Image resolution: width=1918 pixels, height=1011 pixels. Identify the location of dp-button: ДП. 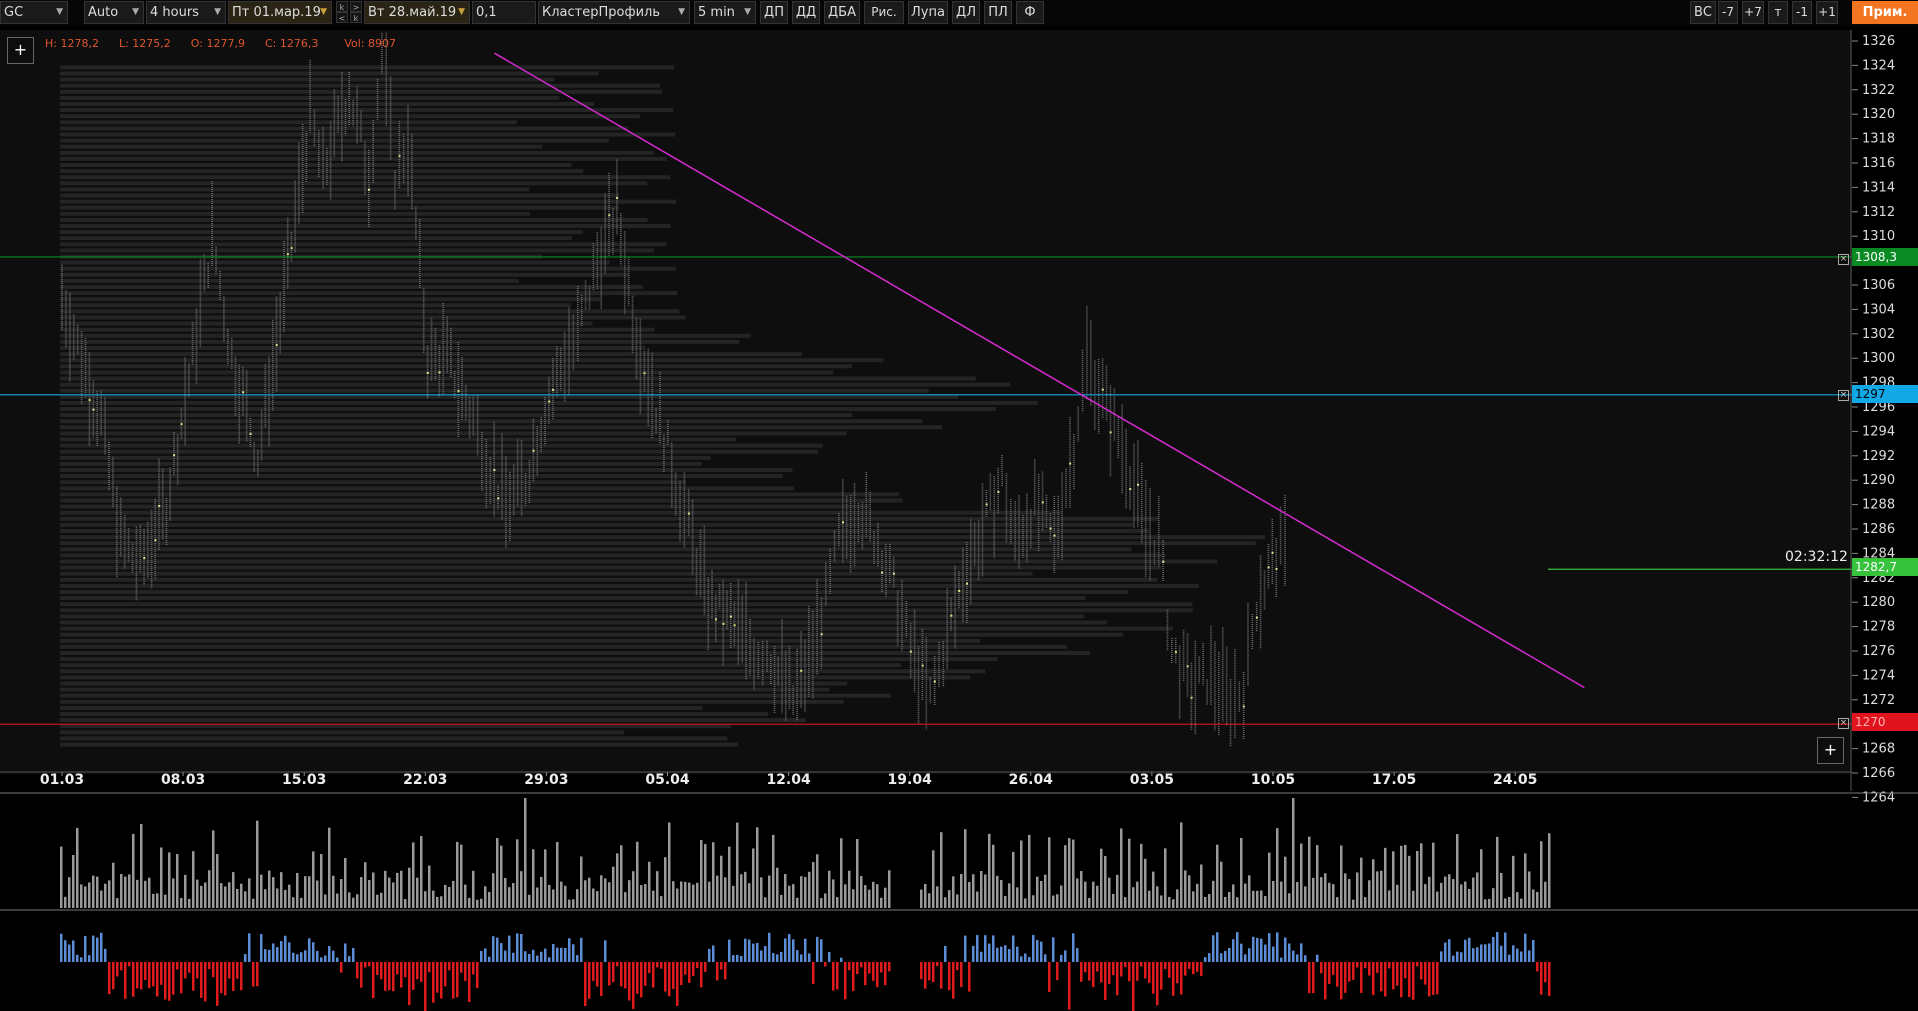
(774, 12).